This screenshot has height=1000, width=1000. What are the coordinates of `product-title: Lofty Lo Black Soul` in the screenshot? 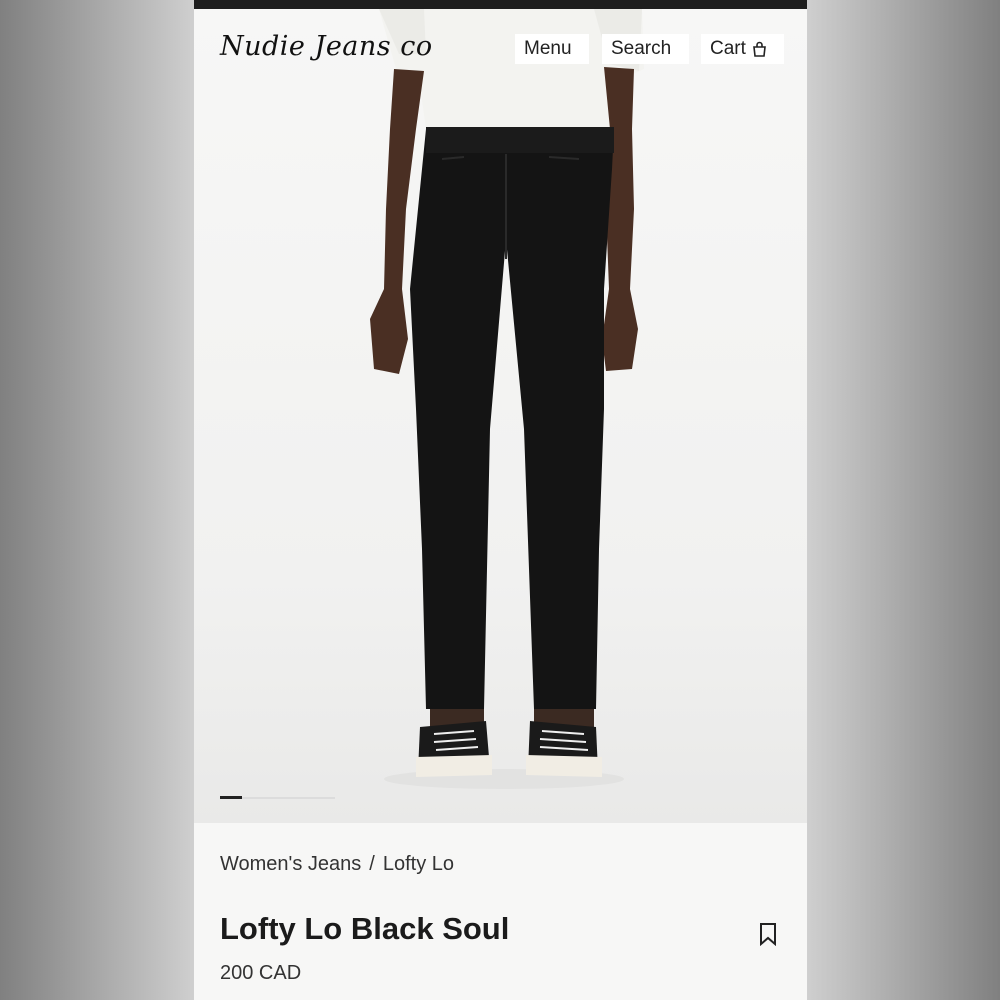 It's located at (365, 928).